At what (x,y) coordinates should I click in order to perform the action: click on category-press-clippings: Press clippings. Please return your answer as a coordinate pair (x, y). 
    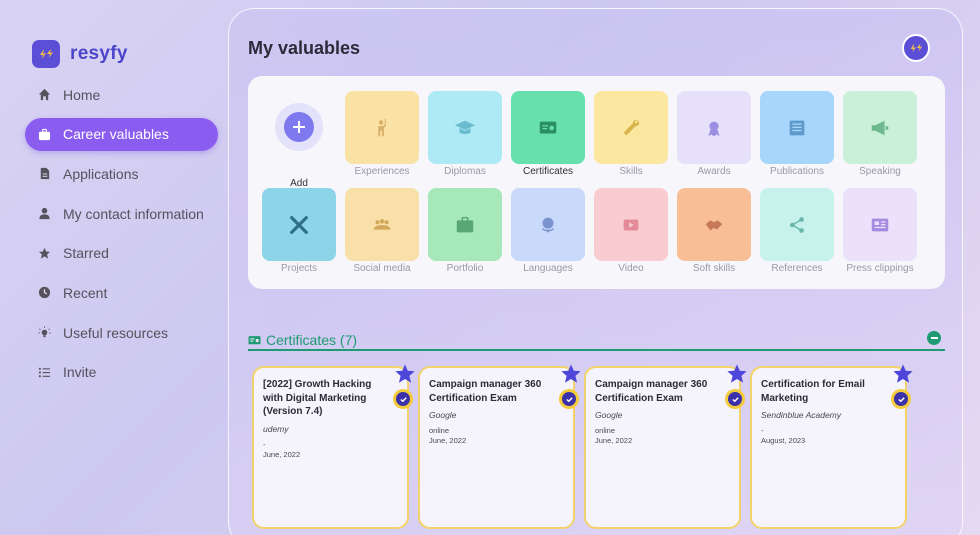
    Looking at the image, I should click on (880, 231).